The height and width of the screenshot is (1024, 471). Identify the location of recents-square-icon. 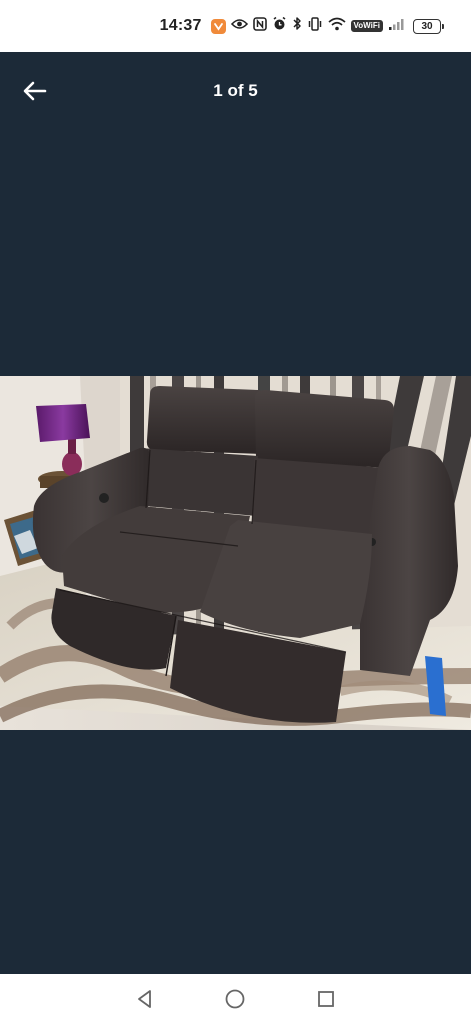
(325, 999).